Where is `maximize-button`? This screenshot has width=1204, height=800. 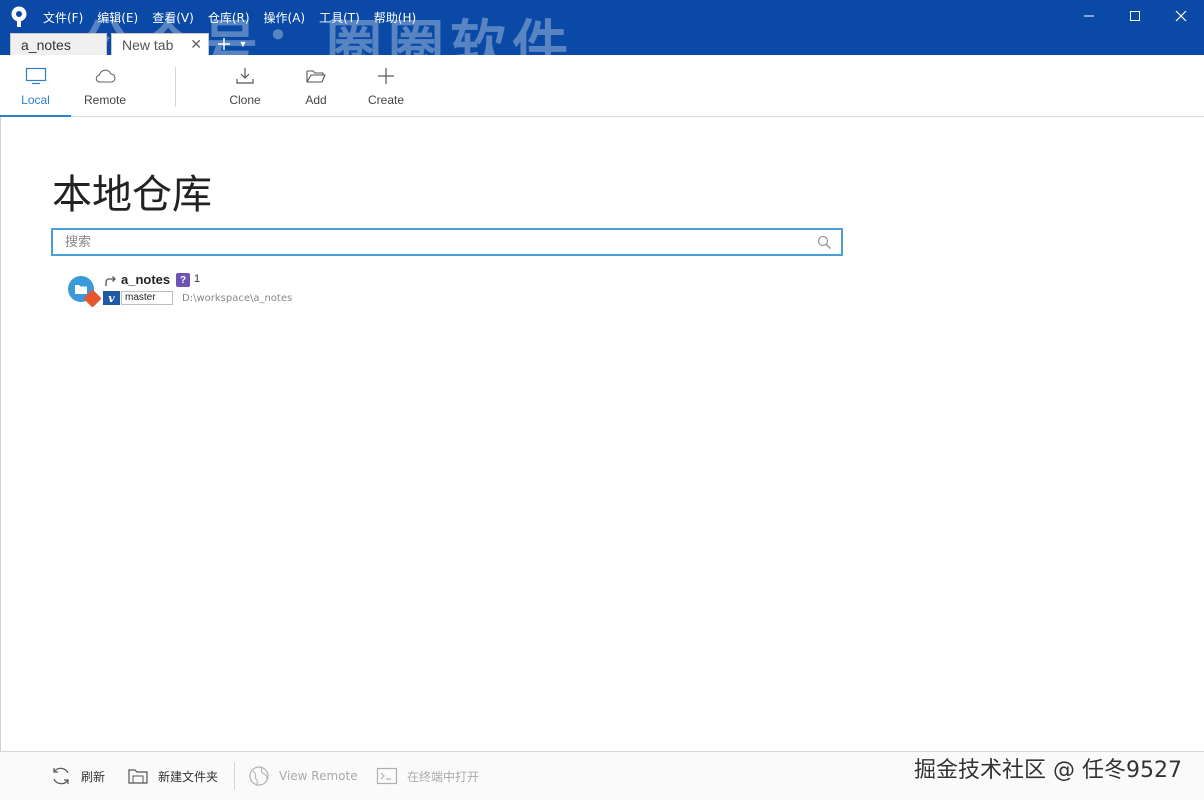
maximize-button is located at coordinates (1135, 16).